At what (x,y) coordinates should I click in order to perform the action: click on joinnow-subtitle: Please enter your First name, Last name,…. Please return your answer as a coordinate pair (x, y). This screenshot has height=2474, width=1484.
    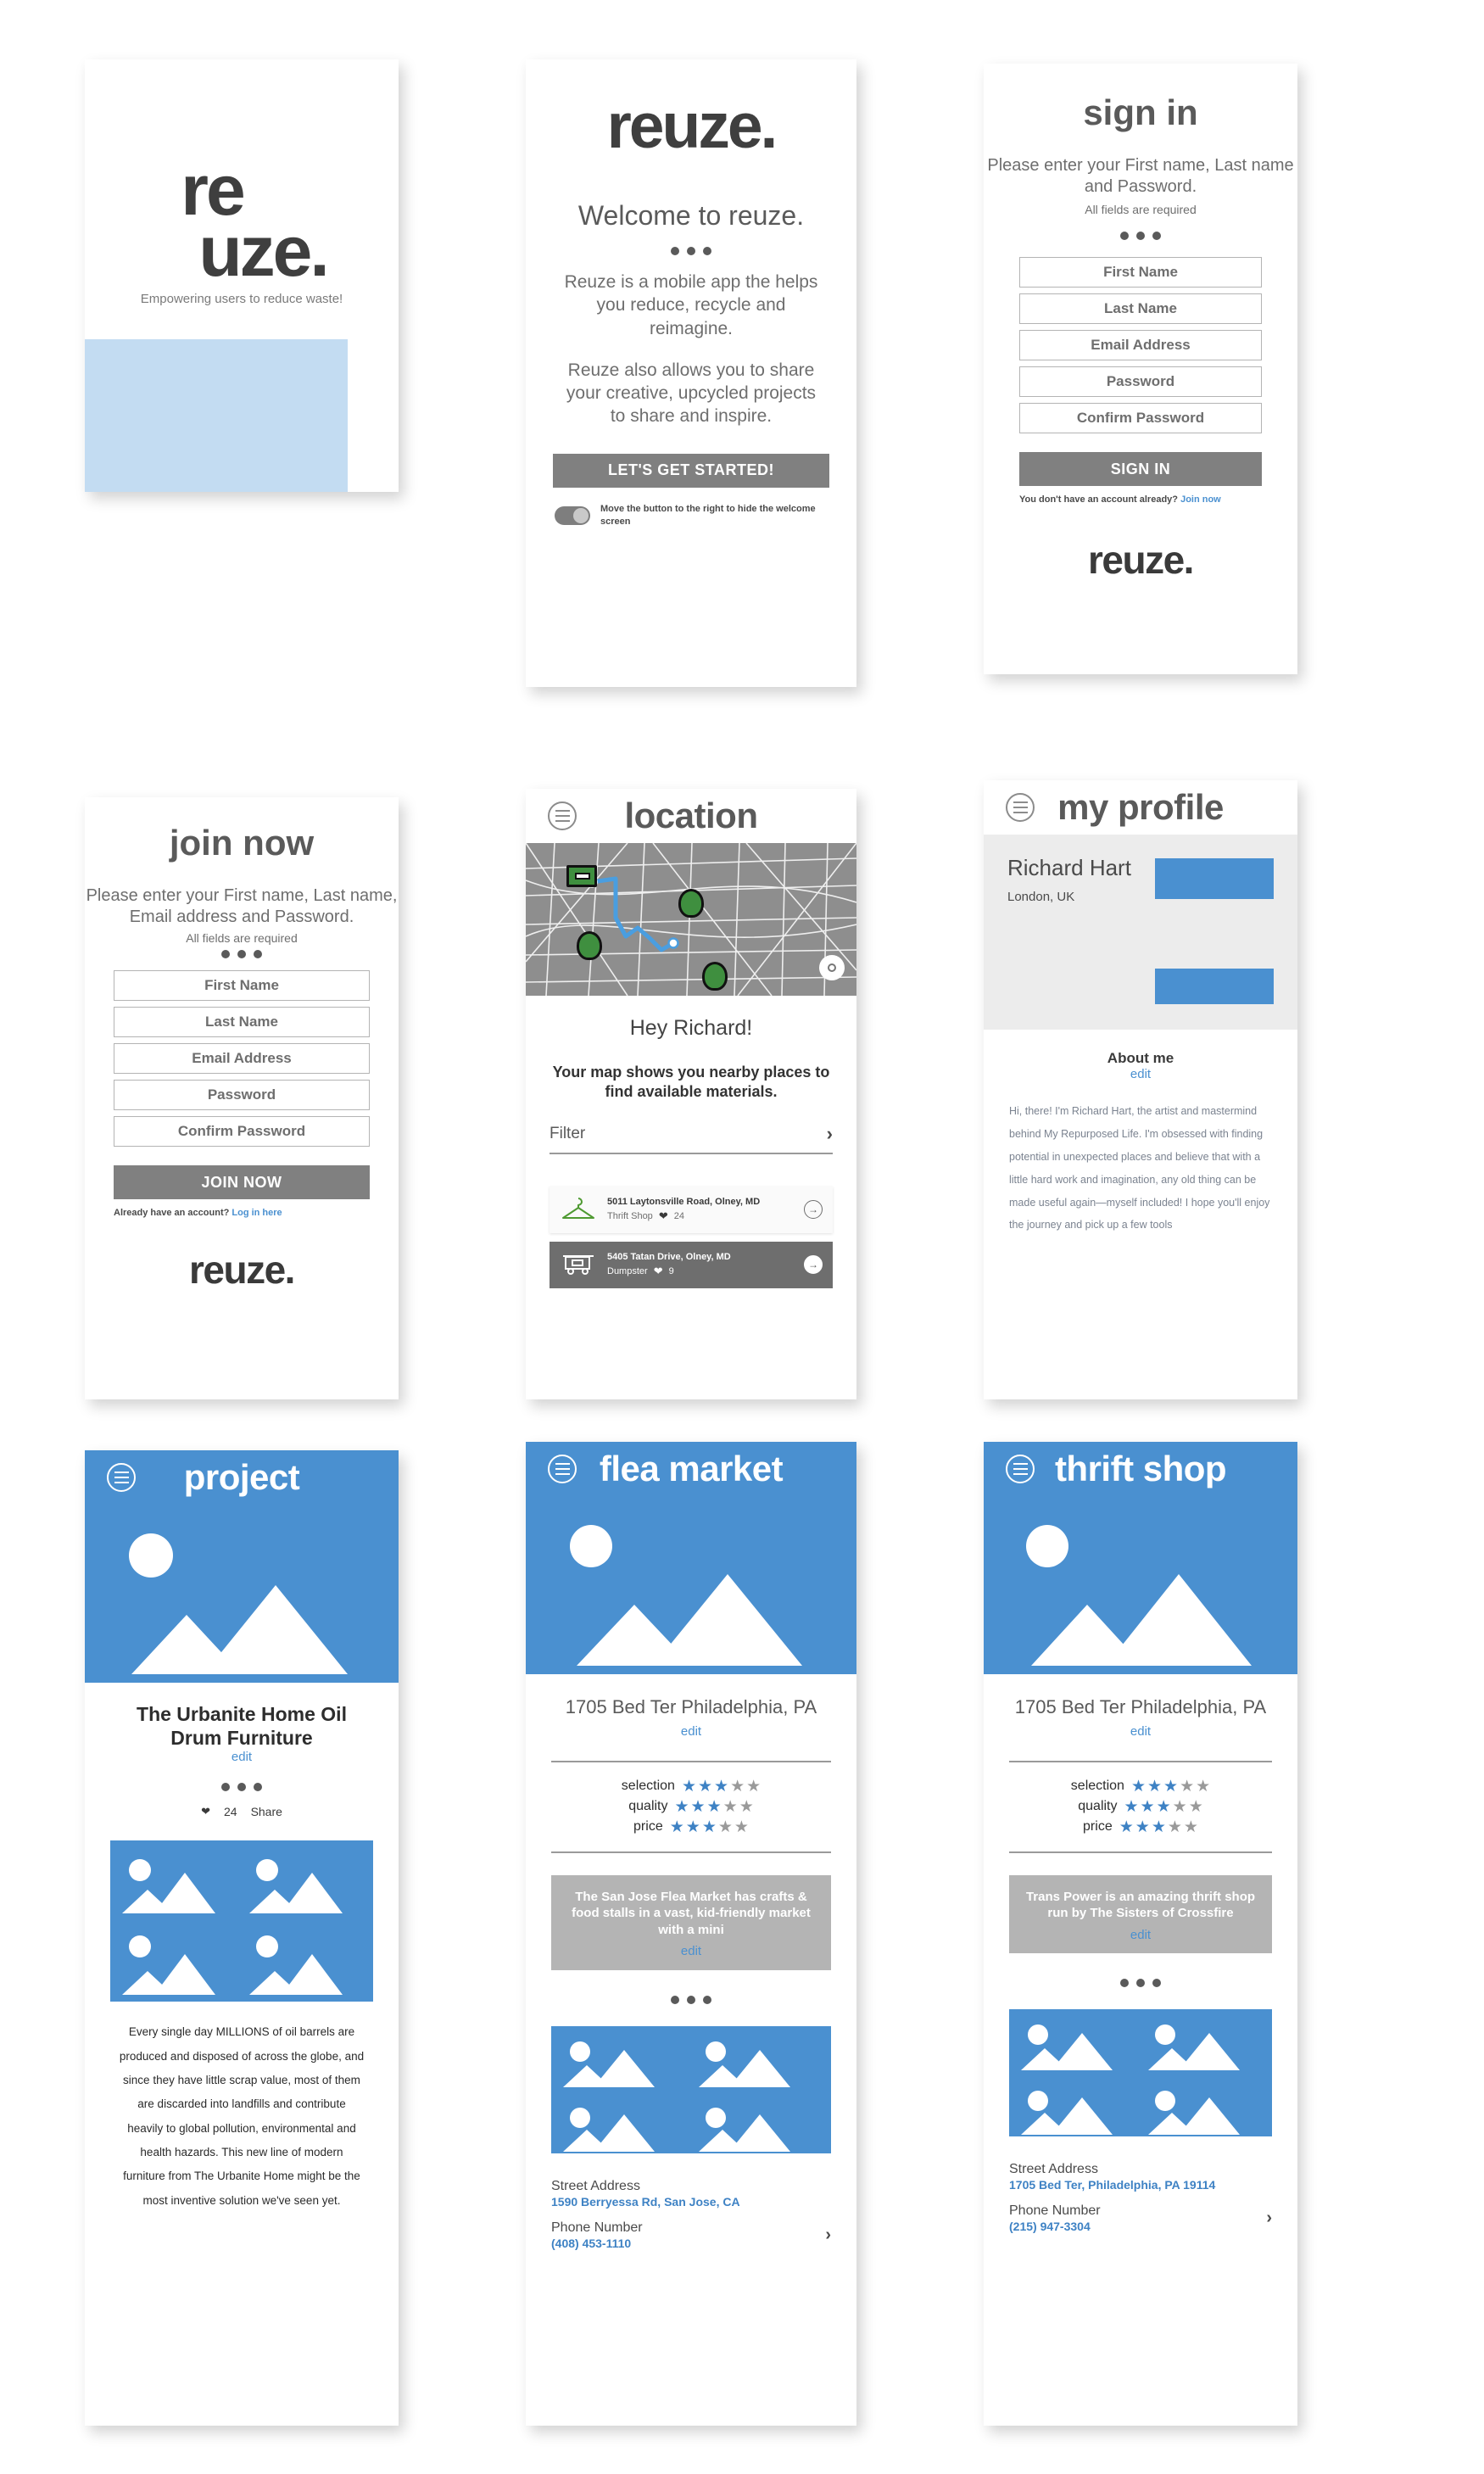
    Looking at the image, I should click on (242, 906).